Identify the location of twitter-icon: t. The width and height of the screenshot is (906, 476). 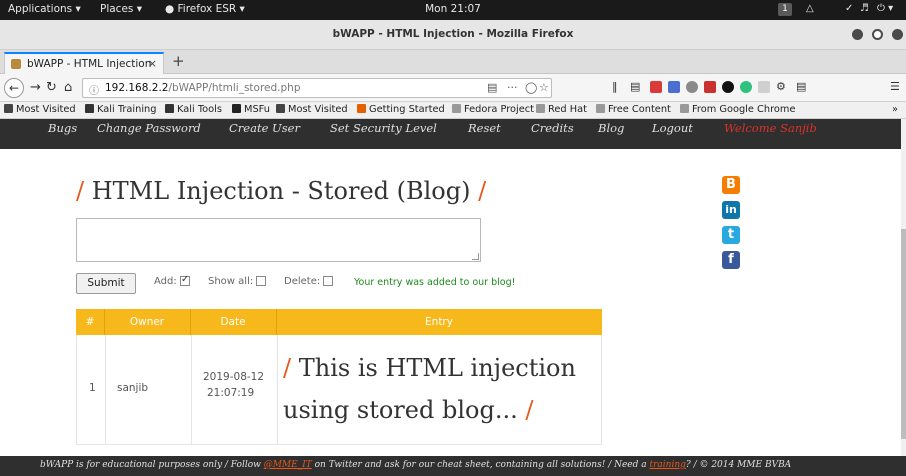
(731, 235).